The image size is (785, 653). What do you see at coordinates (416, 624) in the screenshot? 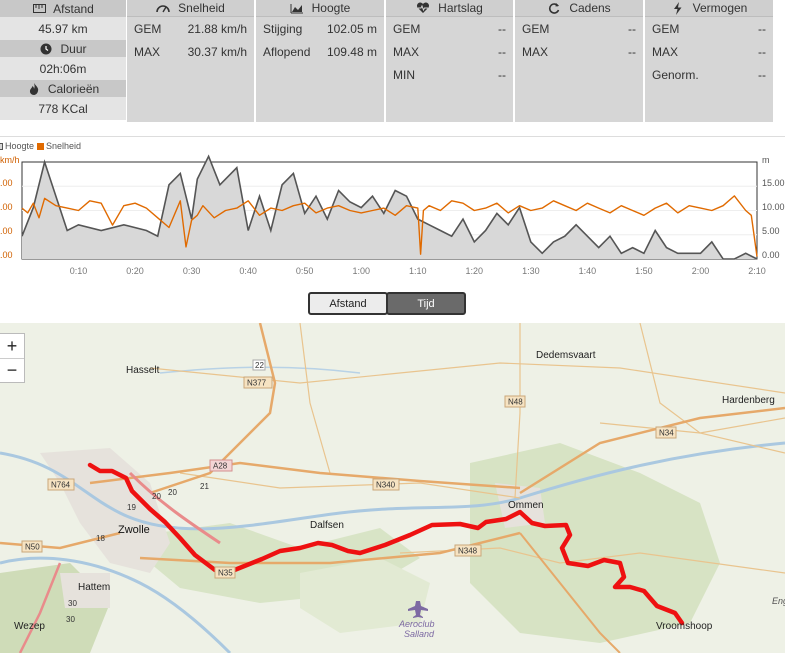
I see `place-aeroclub: Aeroclub` at bounding box center [416, 624].